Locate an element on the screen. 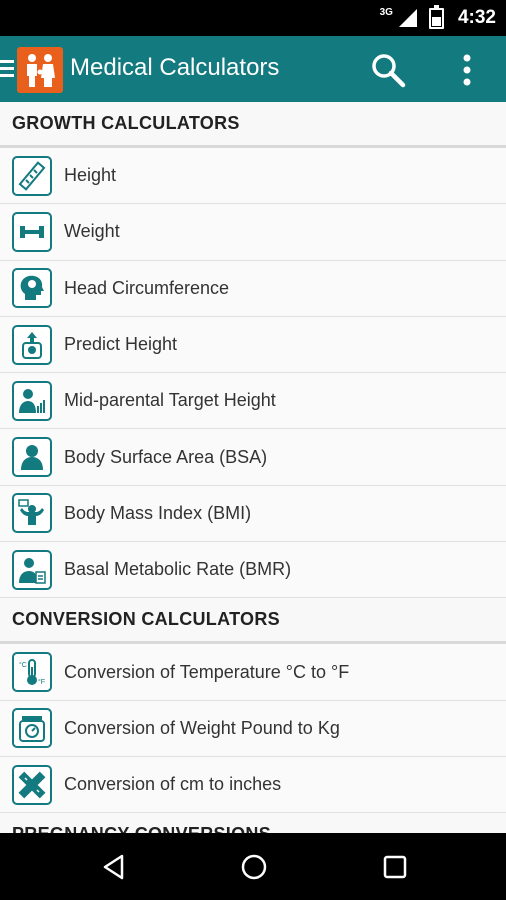 Image resolution: width=506 pixels, height=900 pixels. list-item-temperature-conversion: °C °F Conversion of Temperature °C to °F is located at coordinates (253, 672).